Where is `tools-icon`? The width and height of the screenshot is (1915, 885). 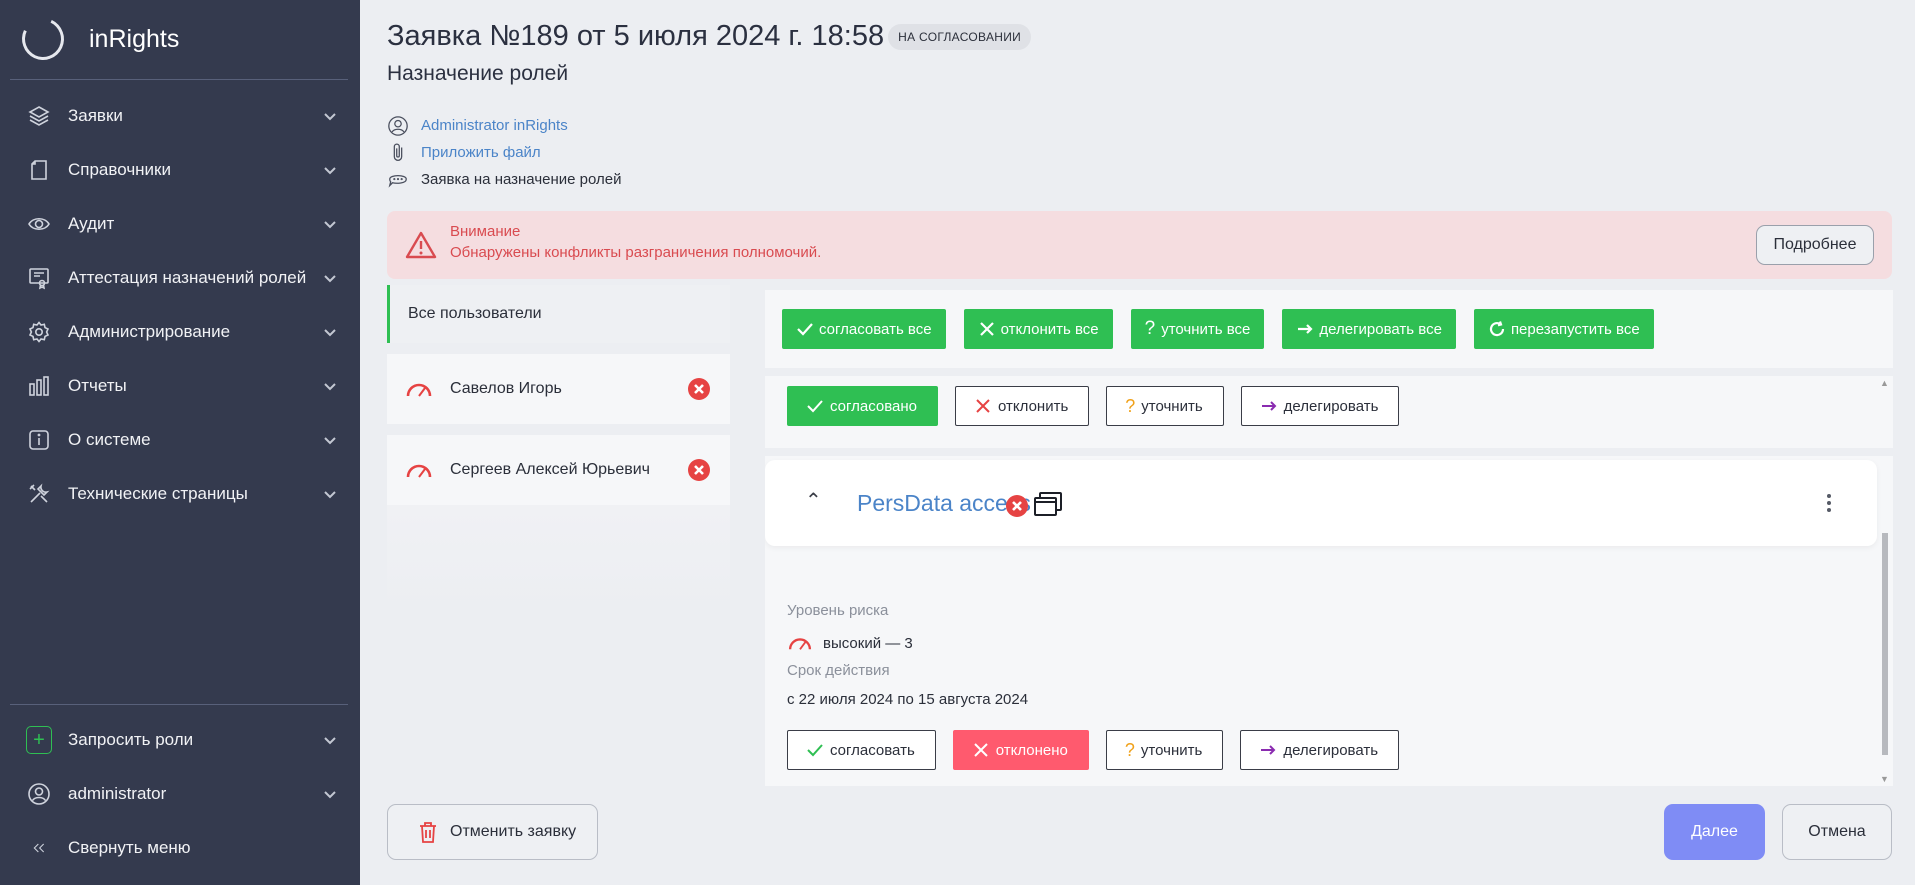 tools-icon is located at coordinates (39, 494).